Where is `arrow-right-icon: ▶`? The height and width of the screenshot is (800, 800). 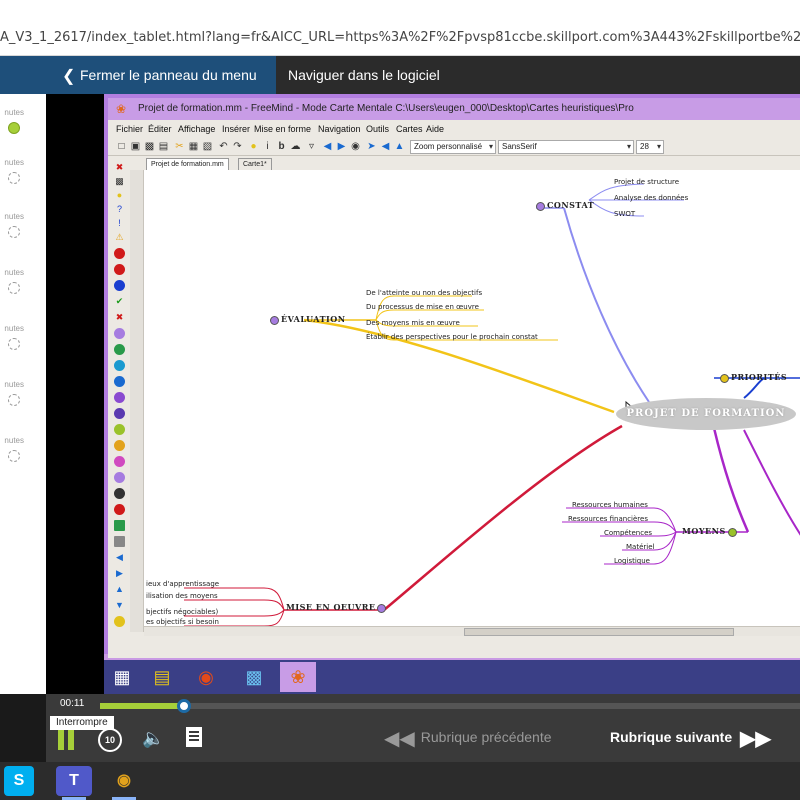
arrow-right-icon: ▶ is located at coordinates (341, 146).